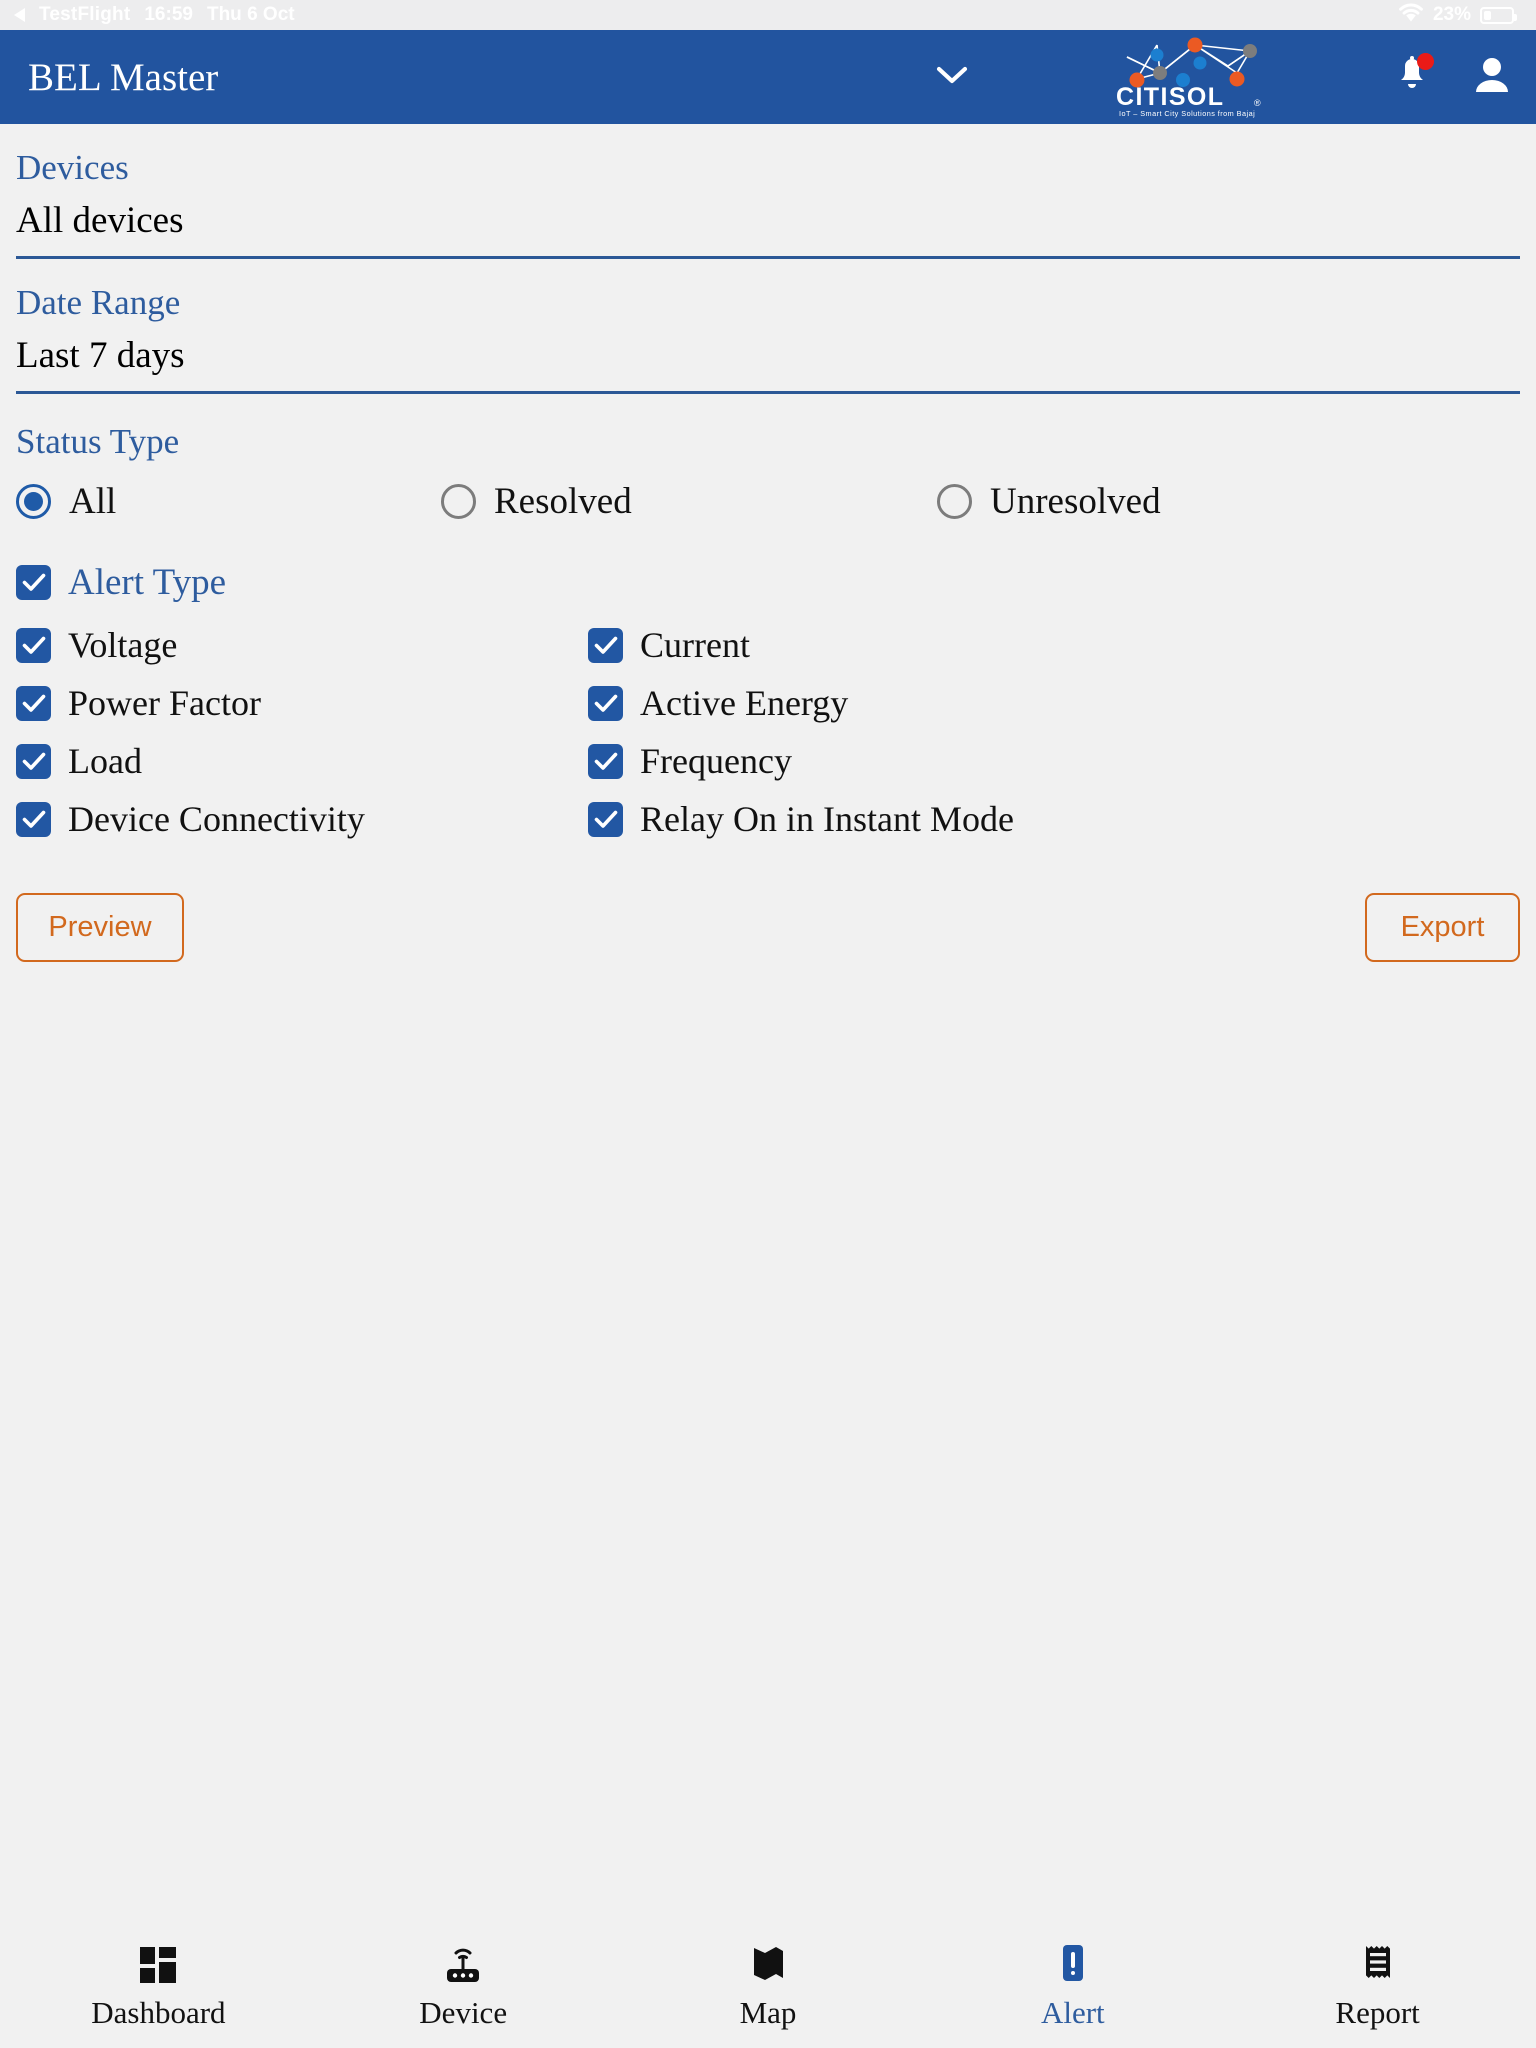  Describe the element at coordinates (744, 703) in the screenshot. I see `checkbox-label-active-energy: Active Energy` at that location.